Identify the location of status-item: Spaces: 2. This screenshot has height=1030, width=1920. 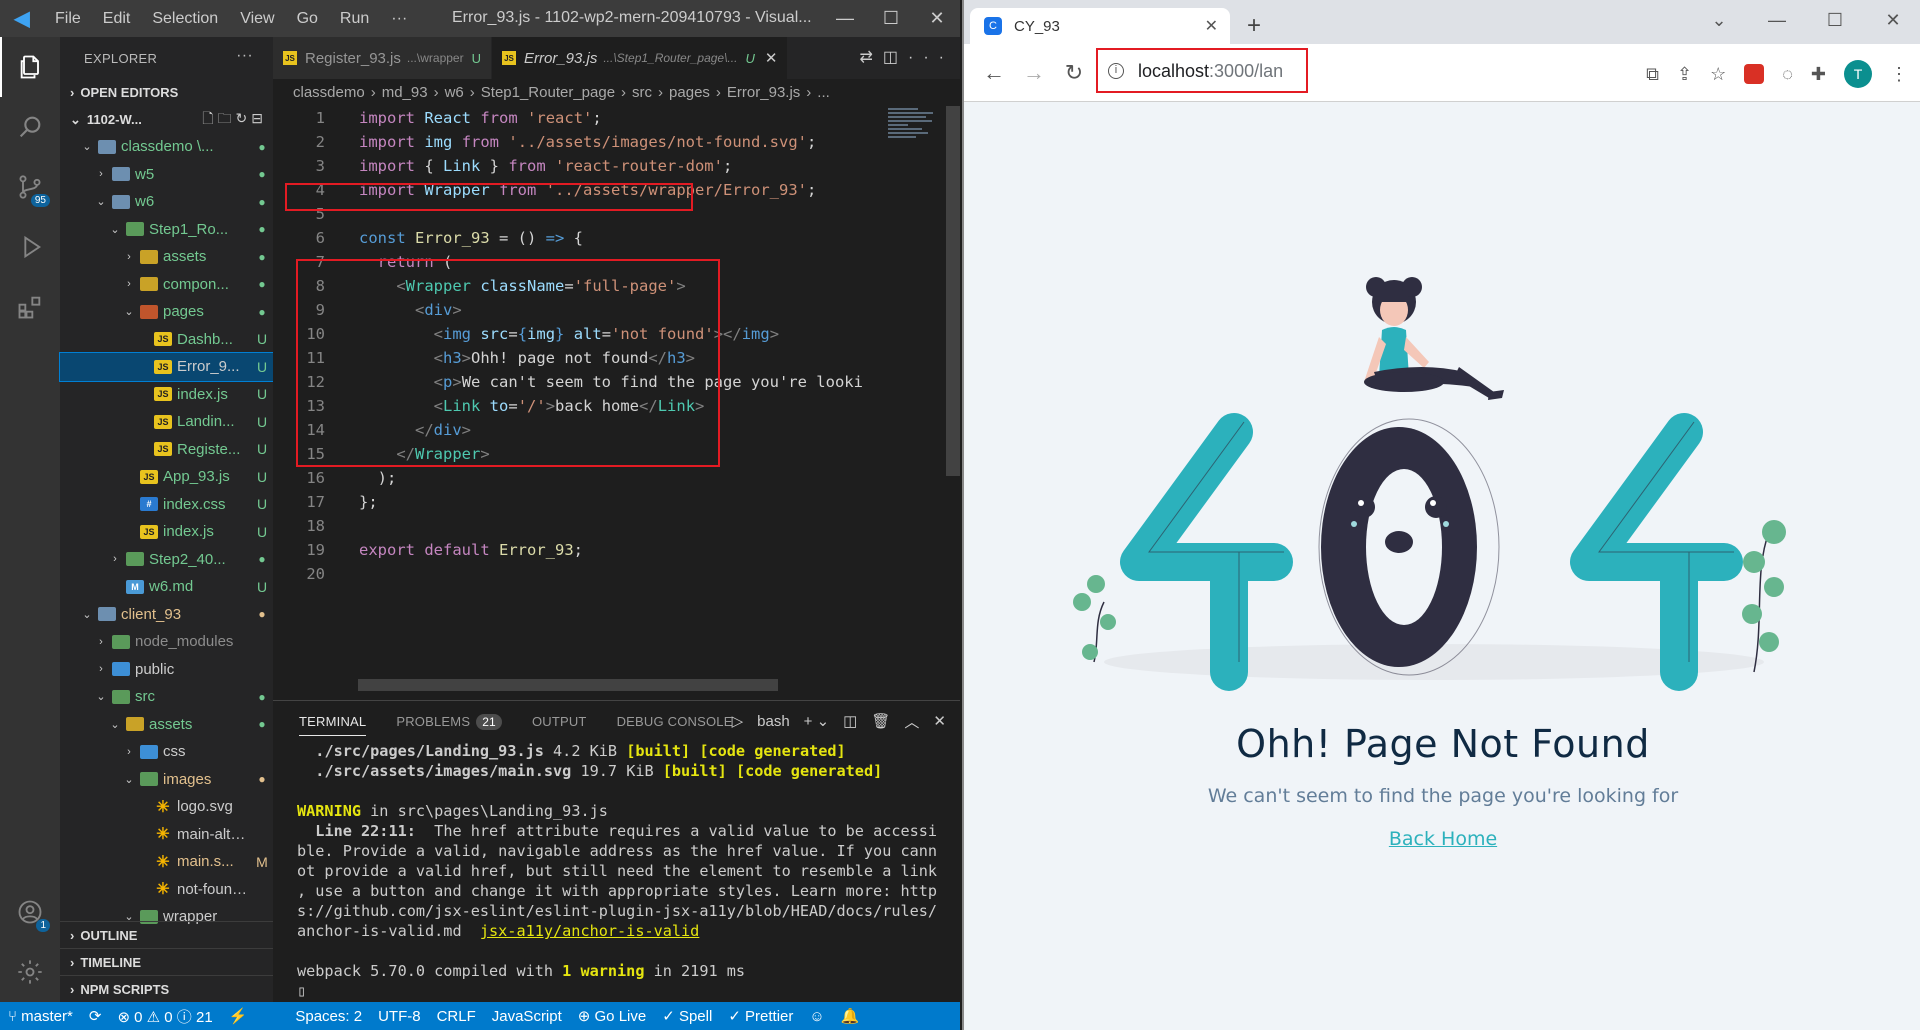
(328, 1016).